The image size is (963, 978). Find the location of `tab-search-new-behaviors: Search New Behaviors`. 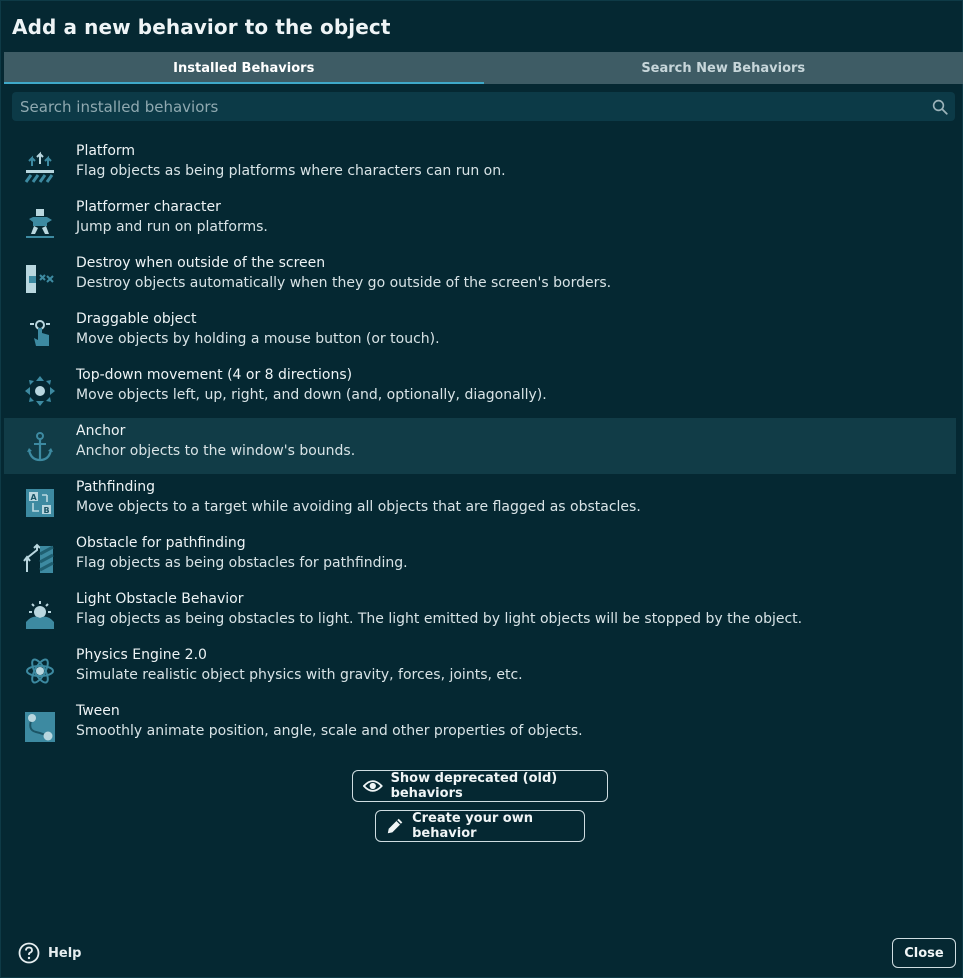

tab-search-new-behaviors: Search New Behaviors is located at coordinates (723, 68).